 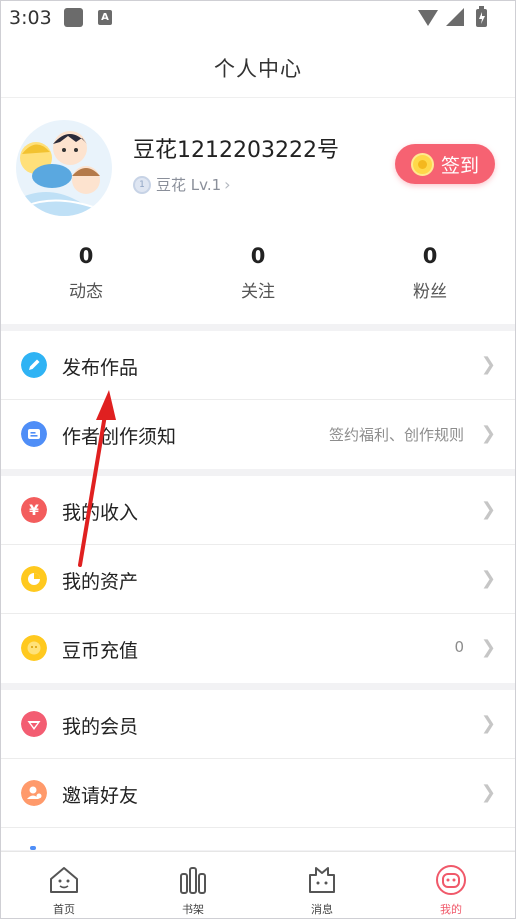 What do you see at coordinates (100, 796) in the screenshot?
I see `menu-item-label: 邀请好友` at bounding box center [100, 796].